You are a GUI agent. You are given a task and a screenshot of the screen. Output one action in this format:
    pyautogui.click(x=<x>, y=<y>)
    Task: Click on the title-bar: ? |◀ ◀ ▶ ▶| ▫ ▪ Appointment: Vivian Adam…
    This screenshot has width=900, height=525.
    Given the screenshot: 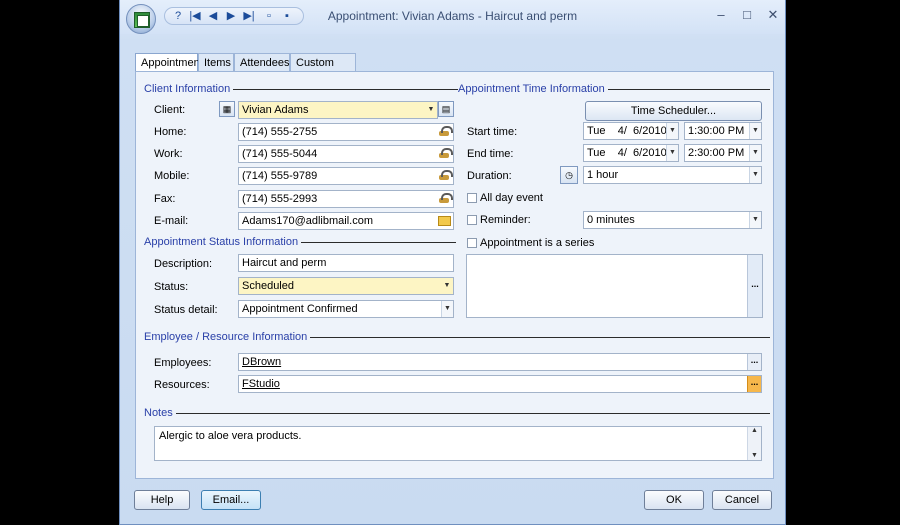 What is the action you would take?
    pyautogui.click(x=452, y=17)
    